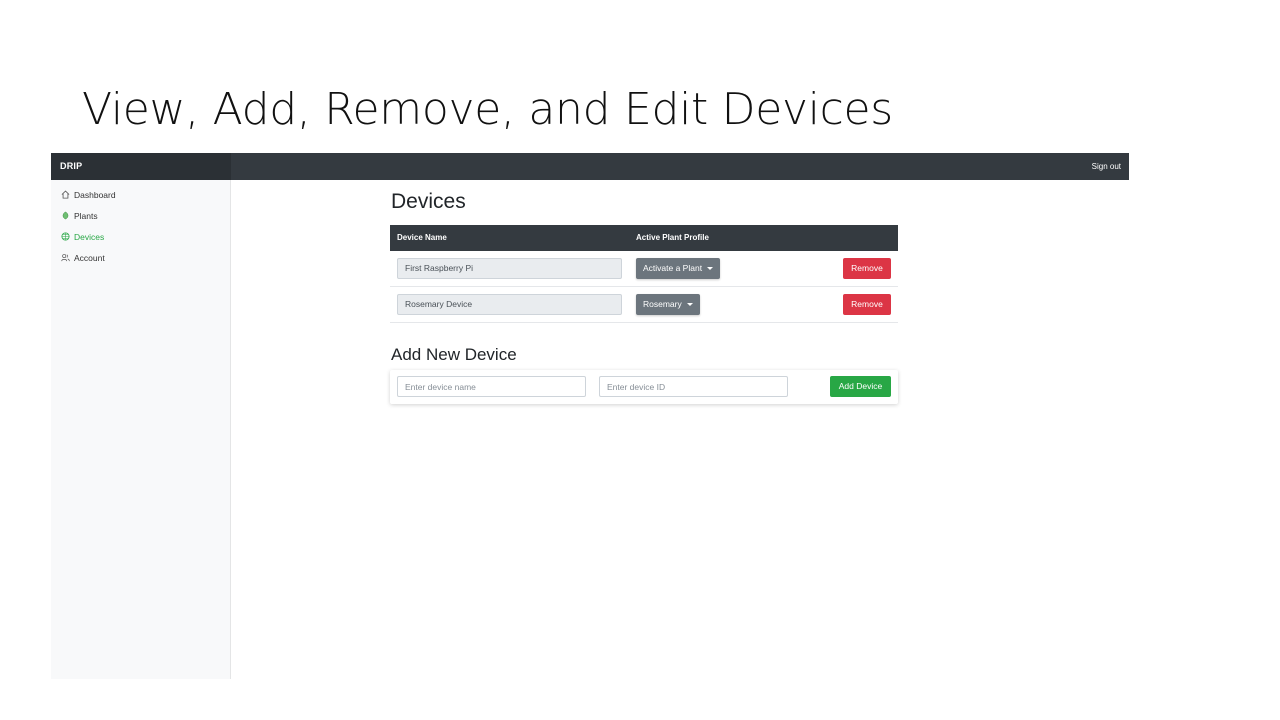 The width and height of the screenshot is (1280, 720). Describe the element at coordinates (141, 429) in the screenshot. I see `sidebar: Dashboard Plants Devices Account` at that location.